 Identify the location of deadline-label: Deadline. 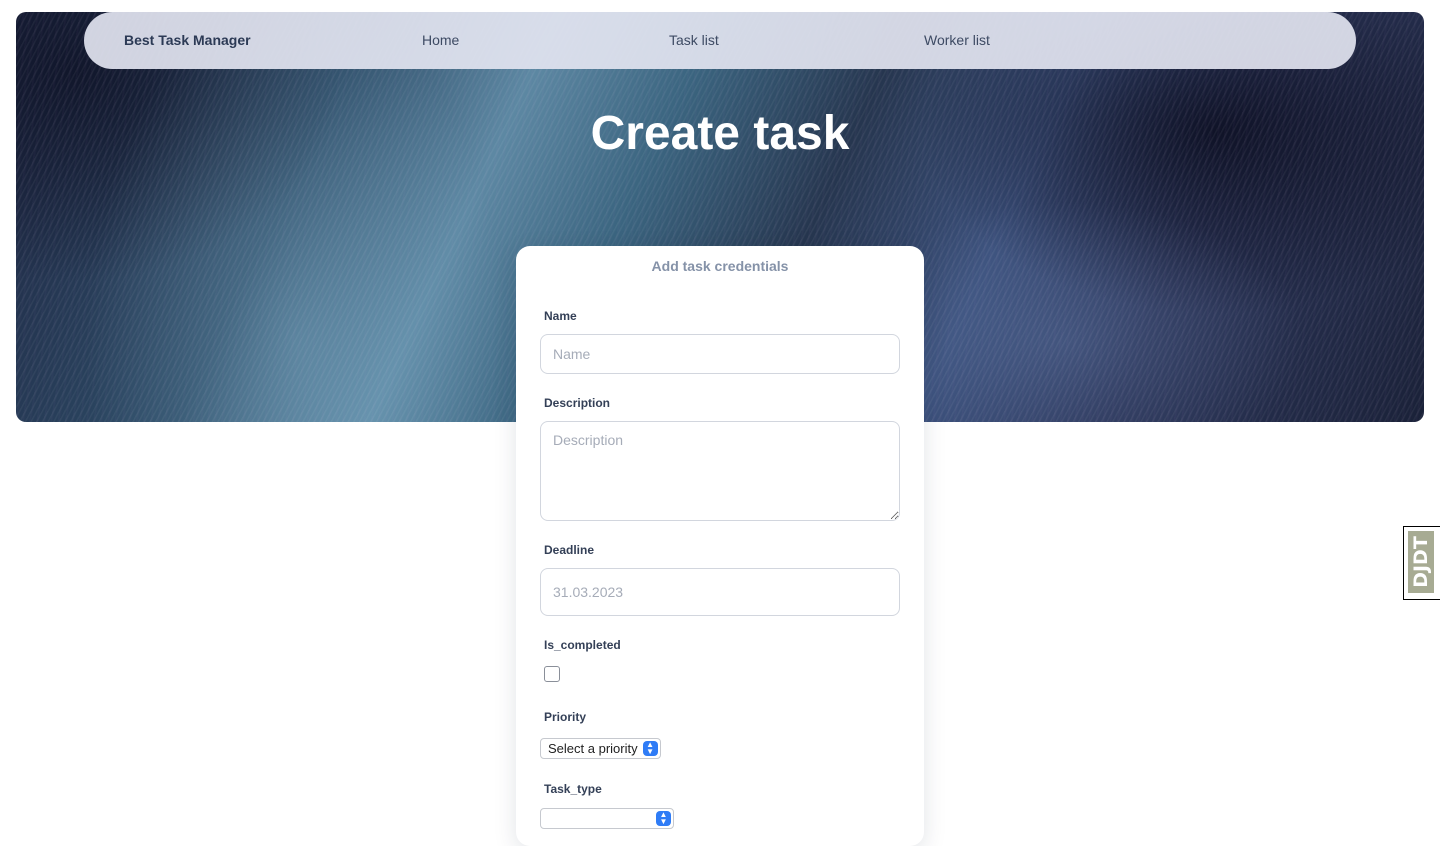
(569, 550).